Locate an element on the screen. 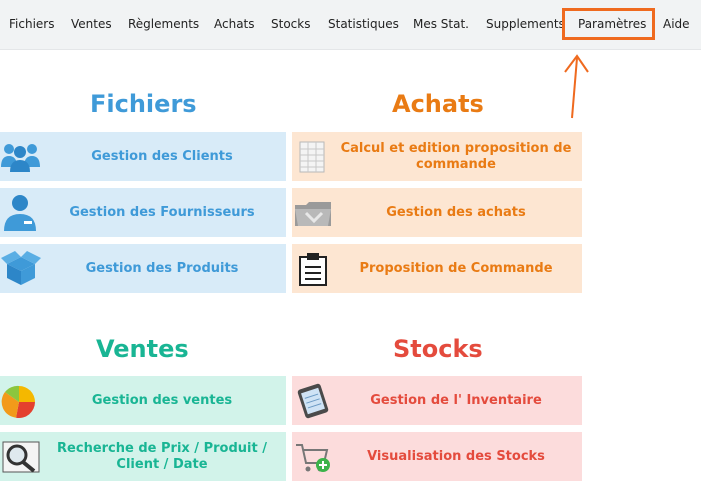 The width and height of the screenshot is (701, 490). card-proposition-commande: Proposition de Commande is located at coordinates (437, 268).